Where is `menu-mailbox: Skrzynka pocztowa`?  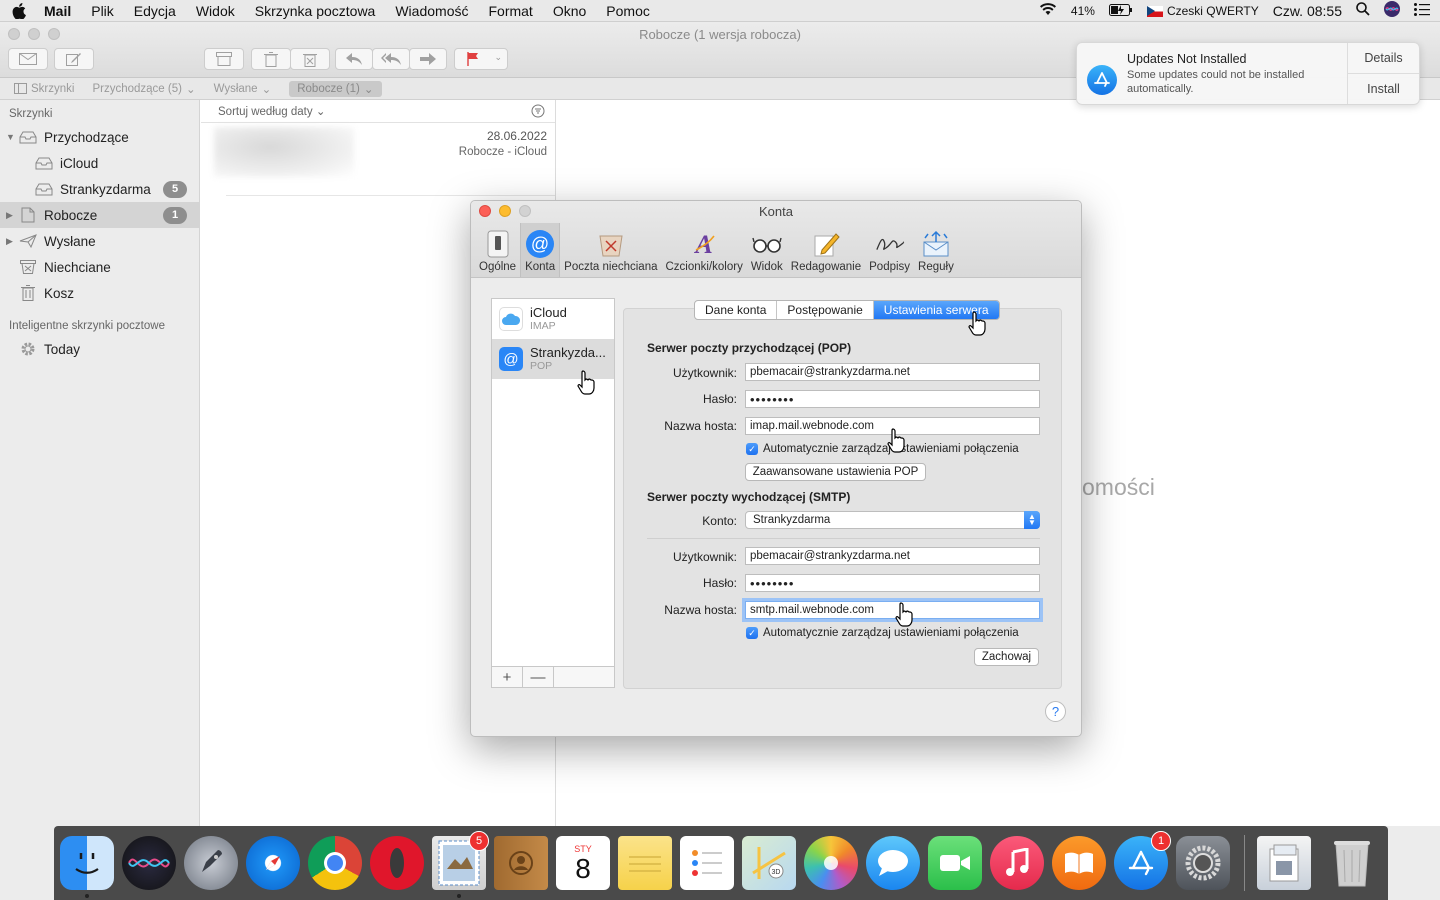 menu-mailbox: Skrzynka pocztowa is located at coordinates (315, 11).